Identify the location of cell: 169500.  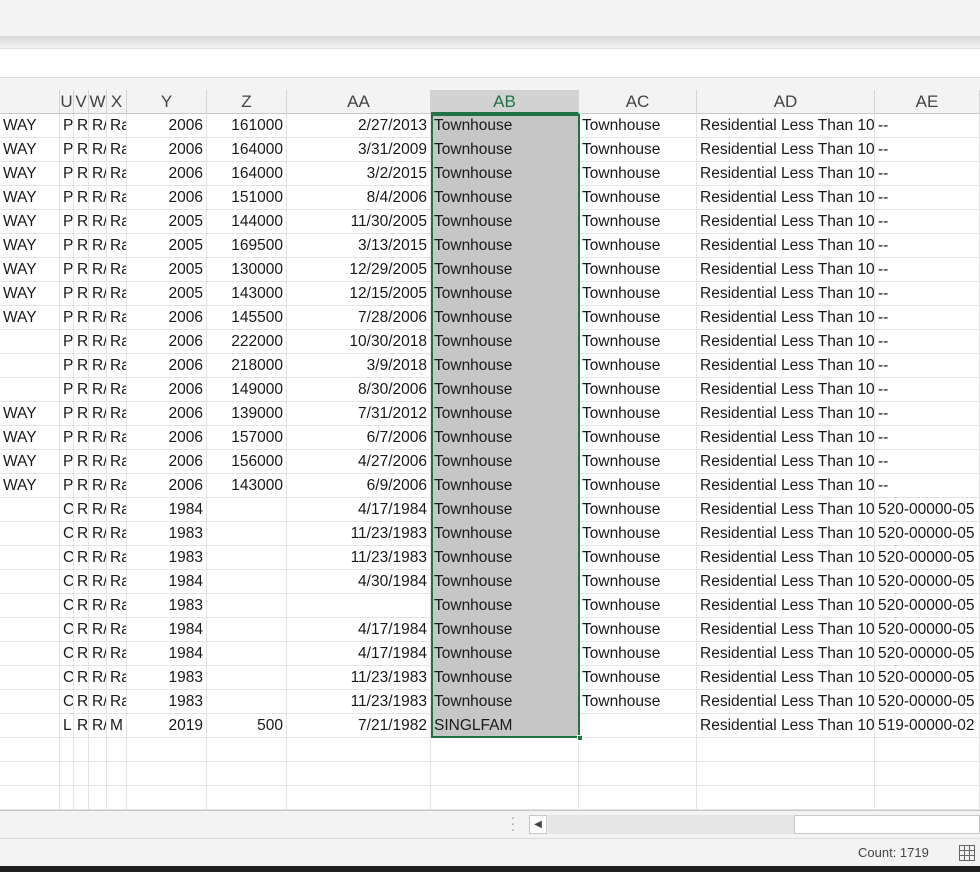
(247, 246).